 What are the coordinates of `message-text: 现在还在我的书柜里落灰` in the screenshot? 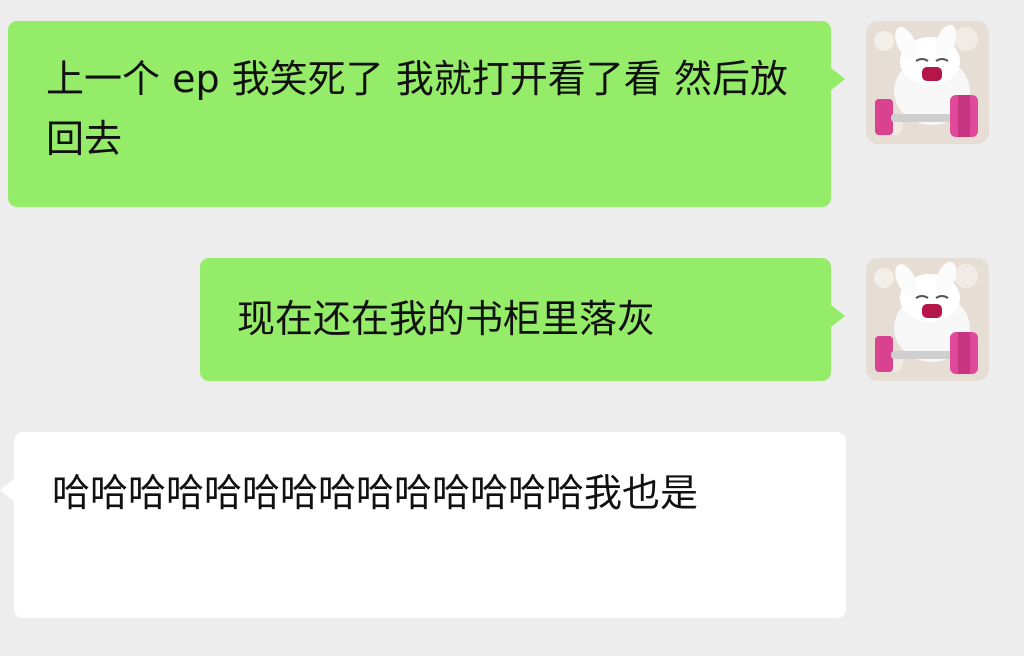 It's located at (446, 319).